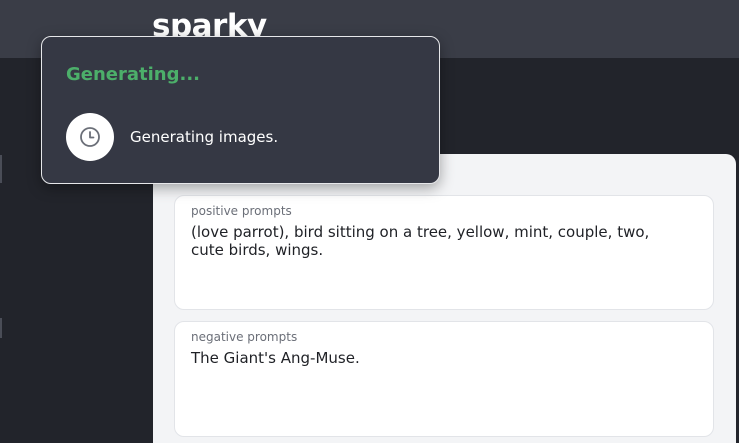  I want to click on negative-prompt-text: The Giant's Ang-Muse., so click(436, 358).